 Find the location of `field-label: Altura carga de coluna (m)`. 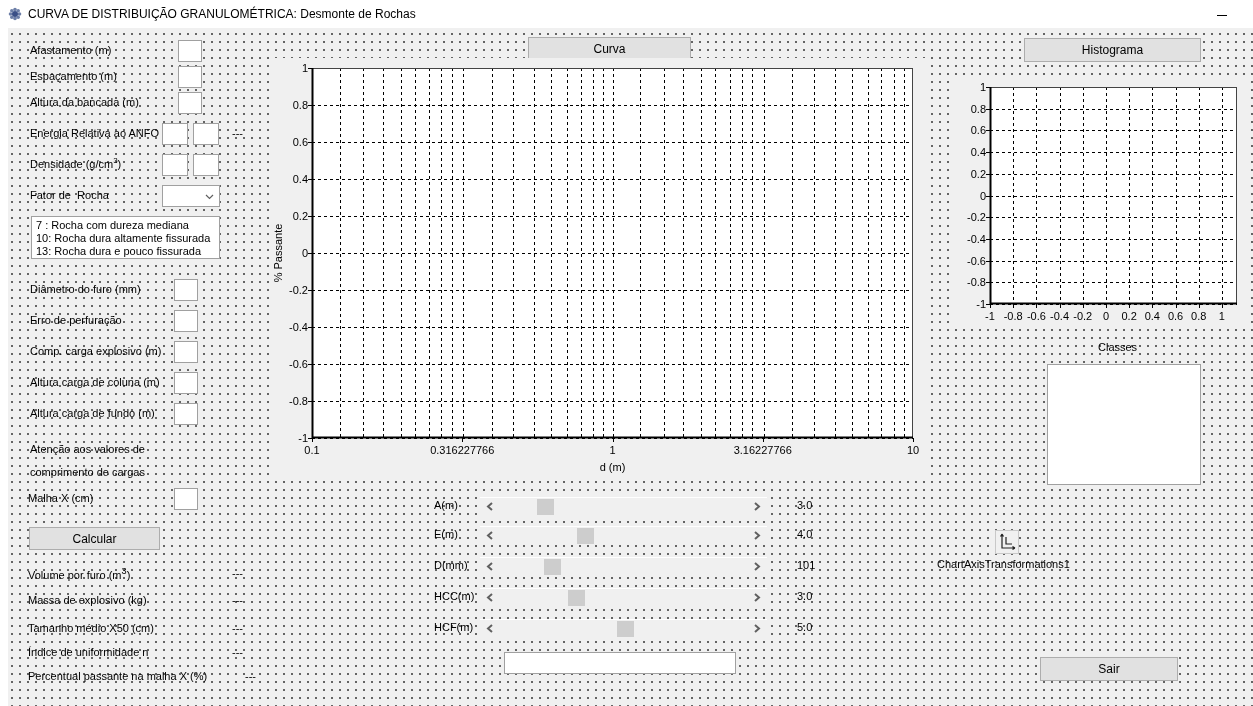

field-label: Altura carga de coluna (m) is located at coordinates (95, 382).